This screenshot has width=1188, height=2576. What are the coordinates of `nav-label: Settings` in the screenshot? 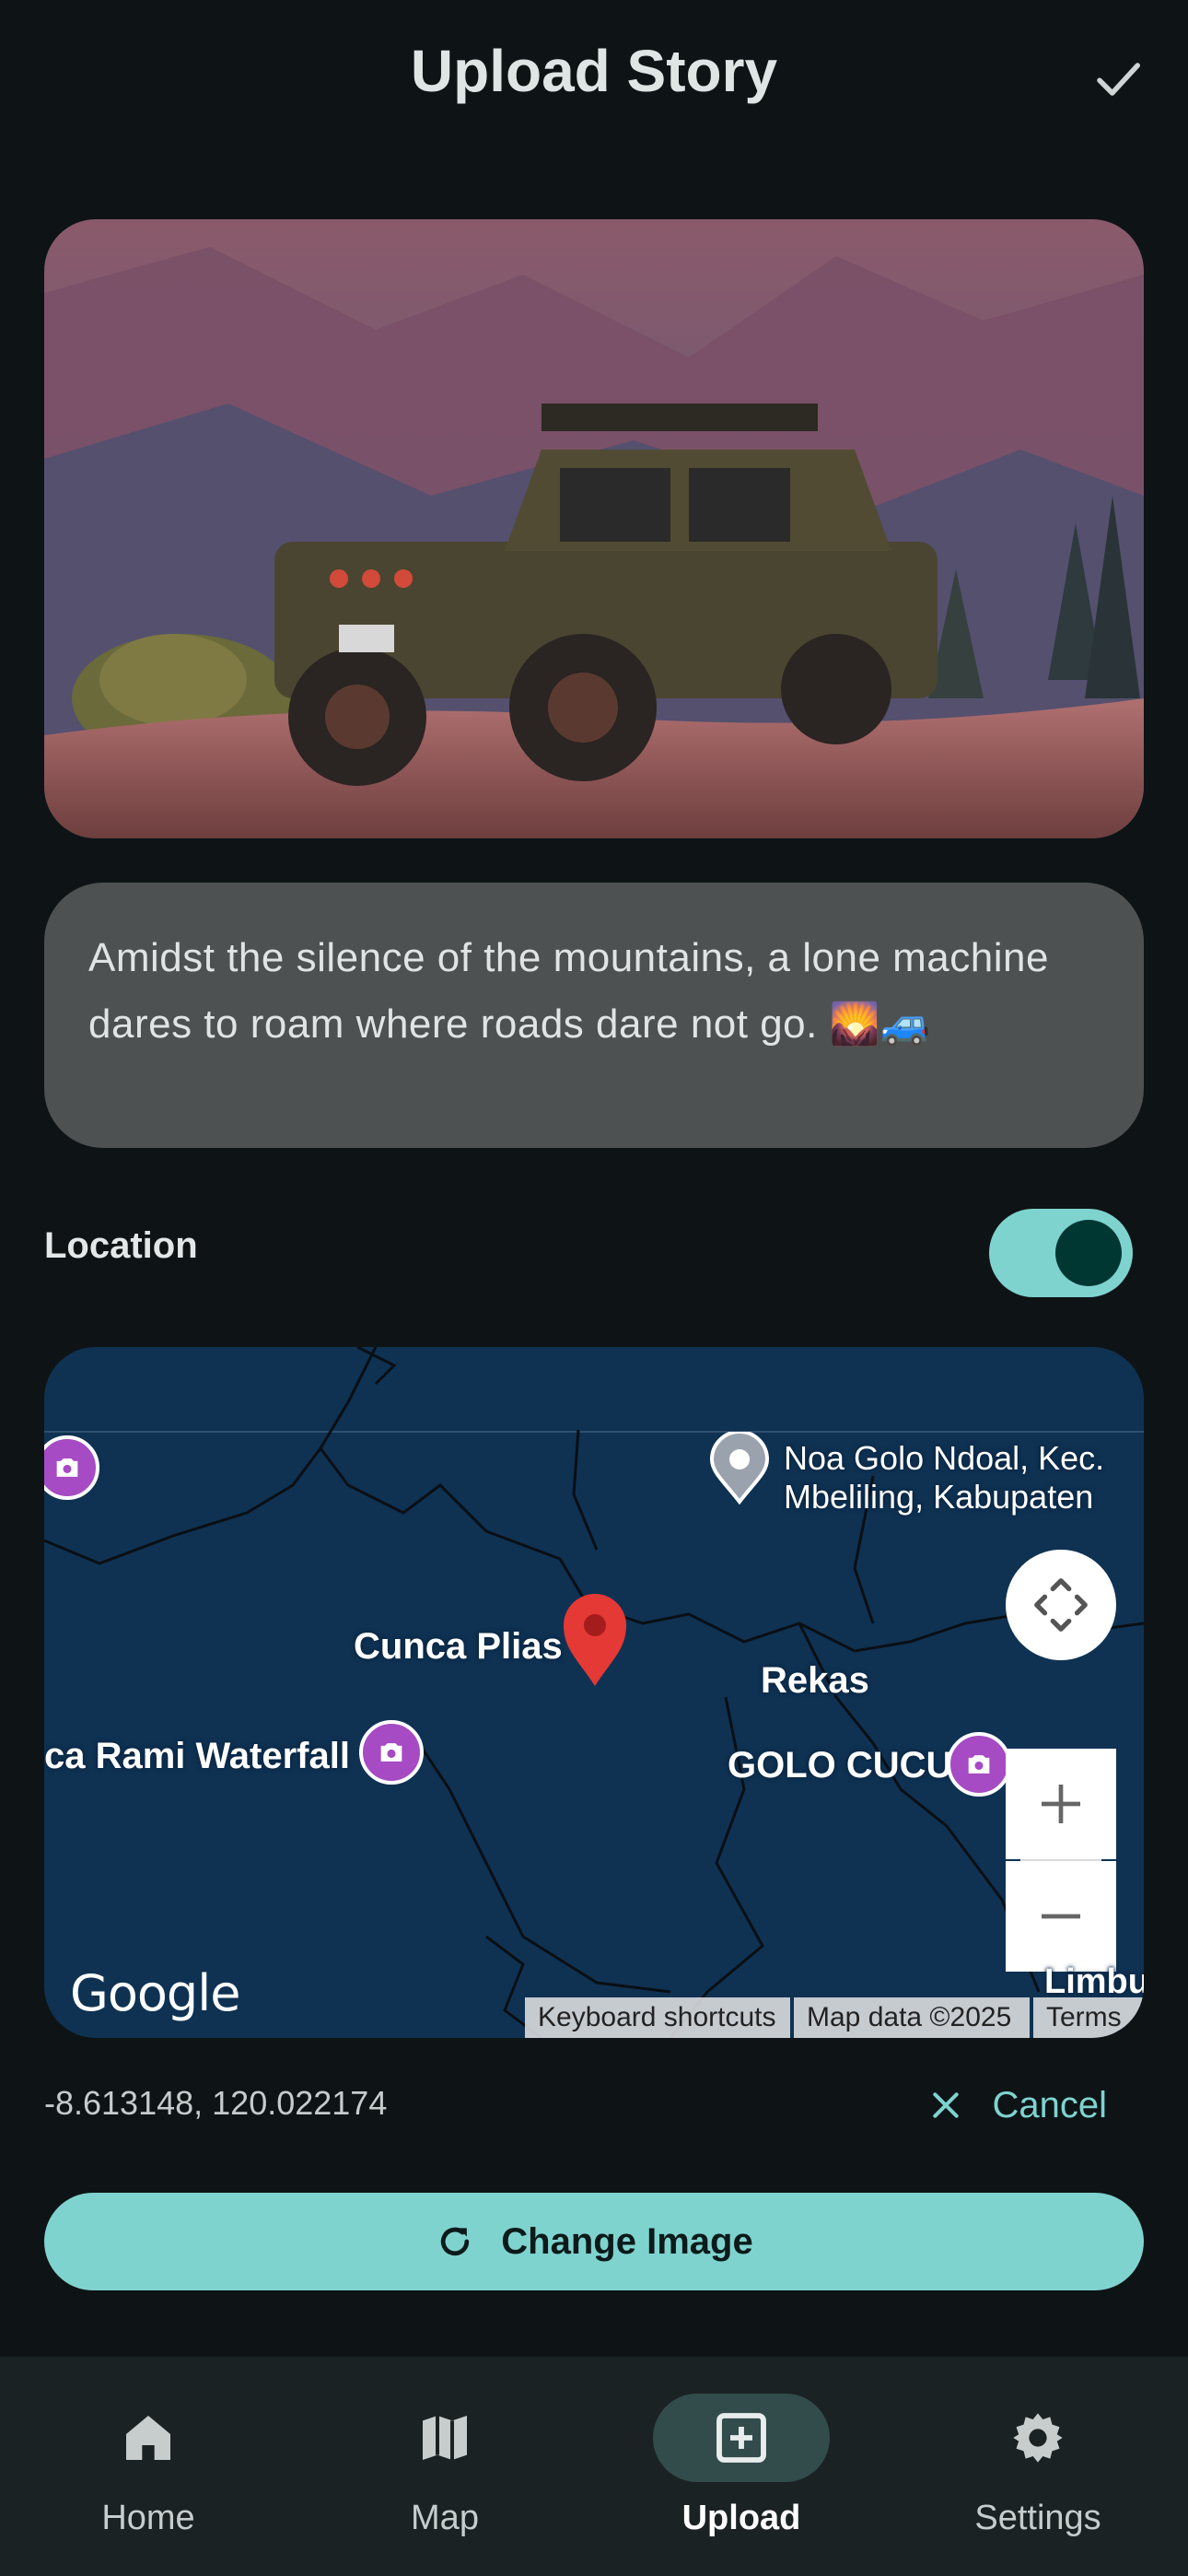 It's located at (1037, 2518).